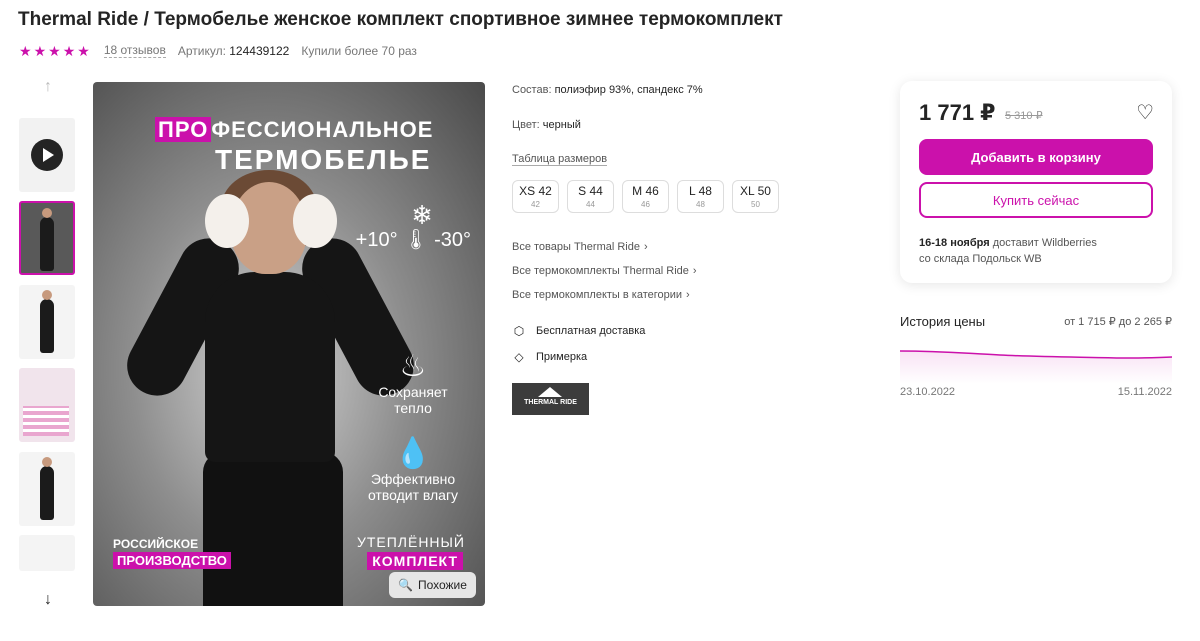 This screenshot has height=641, width=1200. Describe the element at coordinates (48, 87) in the screenshot. I see `arrow-up-icon: ↑` at that location.